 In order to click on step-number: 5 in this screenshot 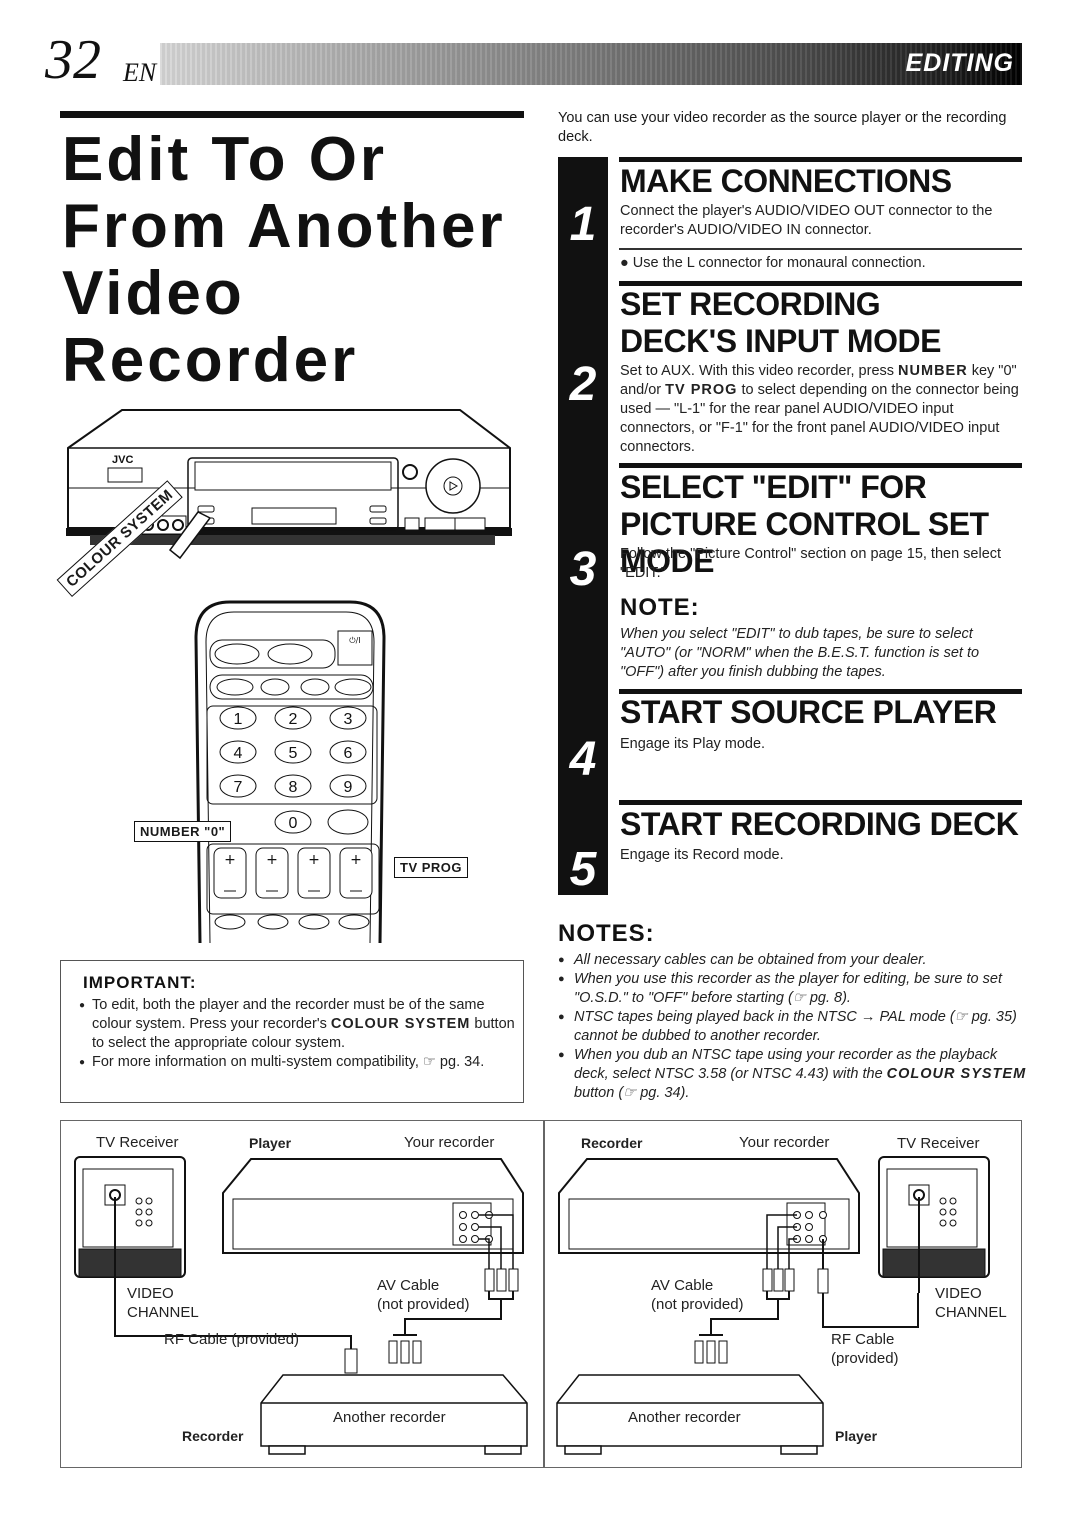, I will do `click(583, 869)`.